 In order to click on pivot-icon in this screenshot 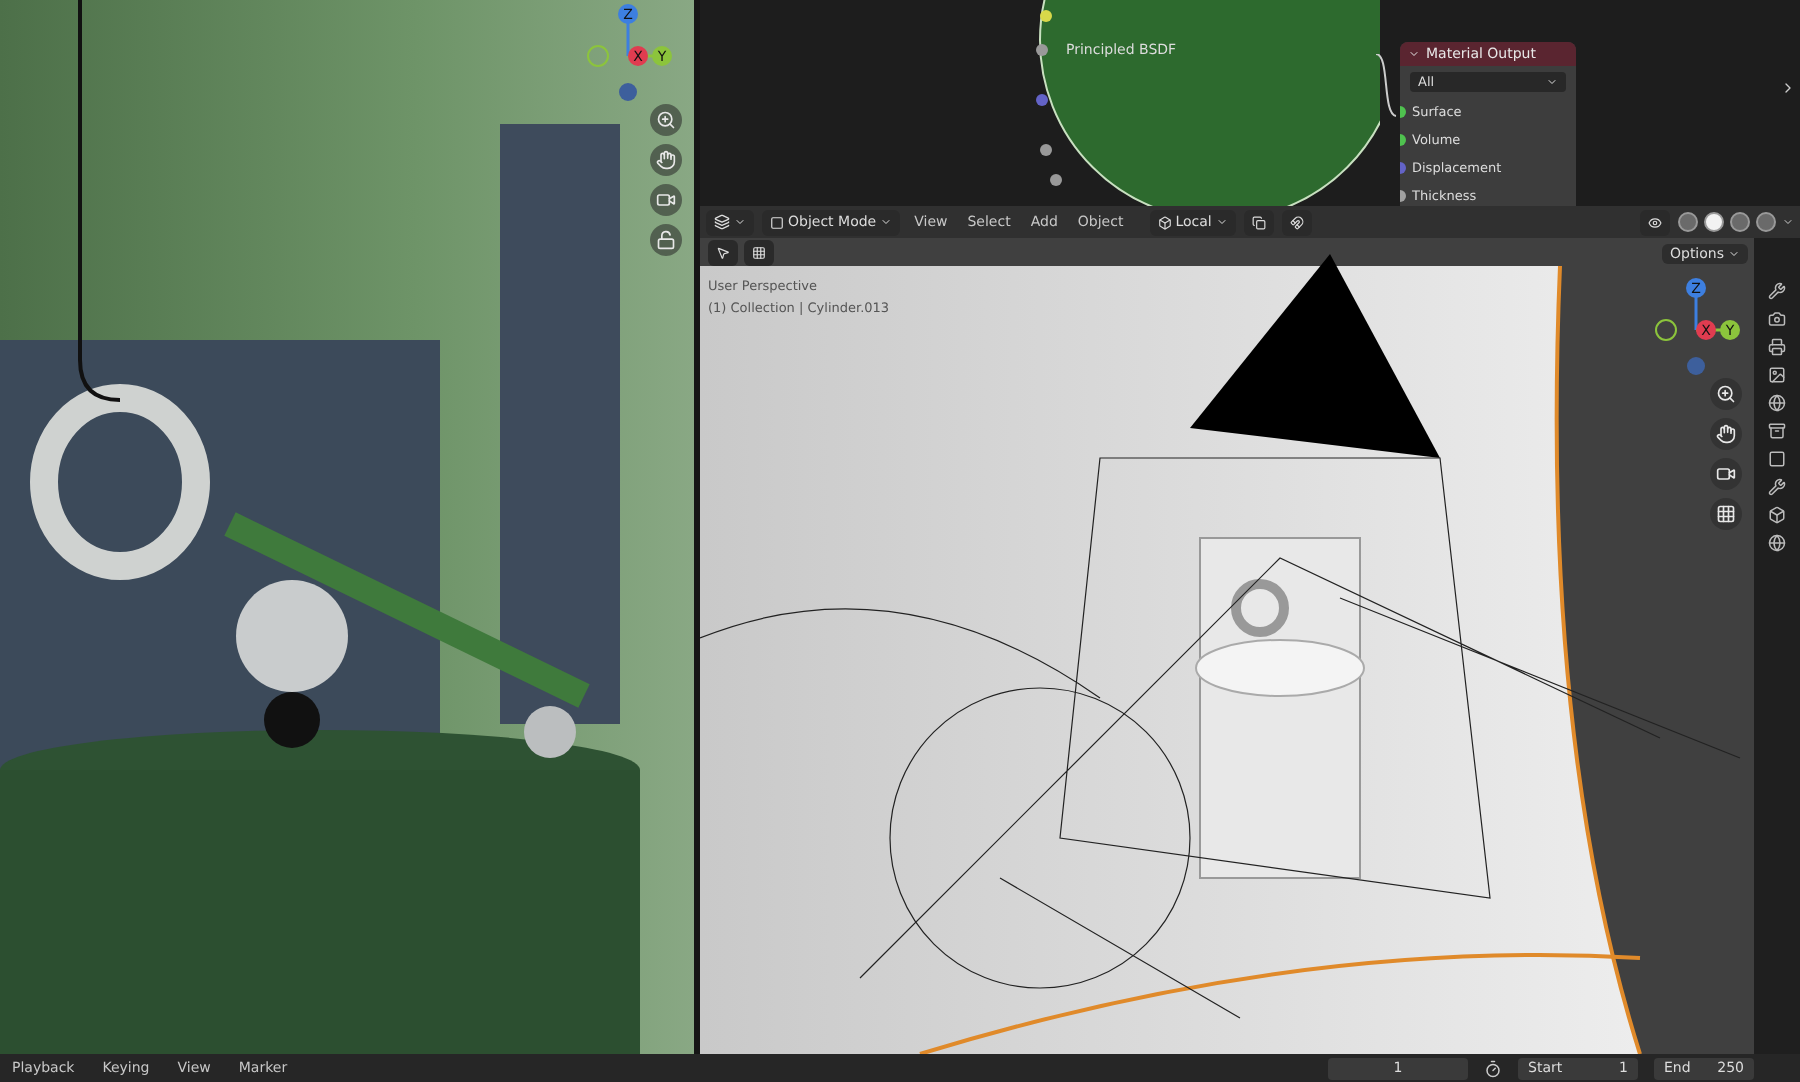, I will do `click(1258, 222)`.